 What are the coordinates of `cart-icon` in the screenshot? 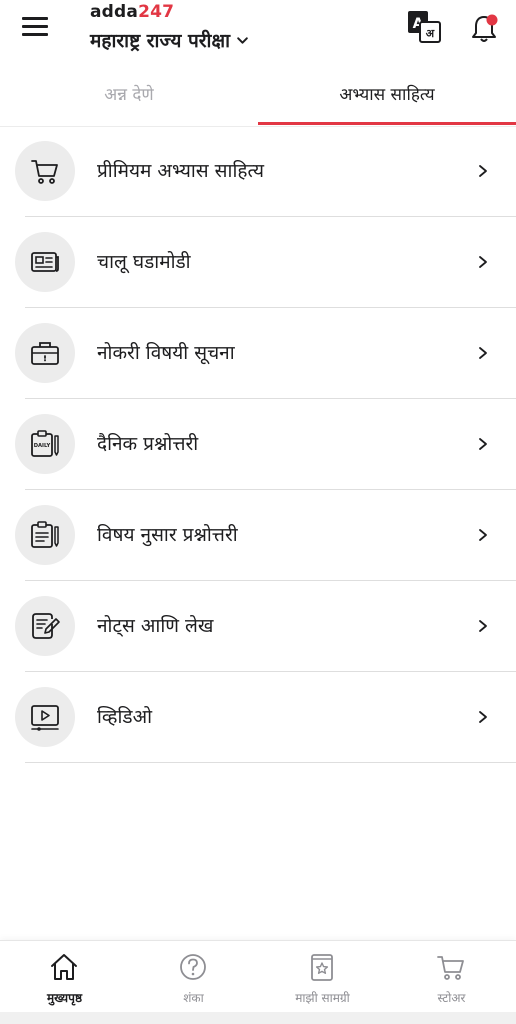 It's located at (44, 172).